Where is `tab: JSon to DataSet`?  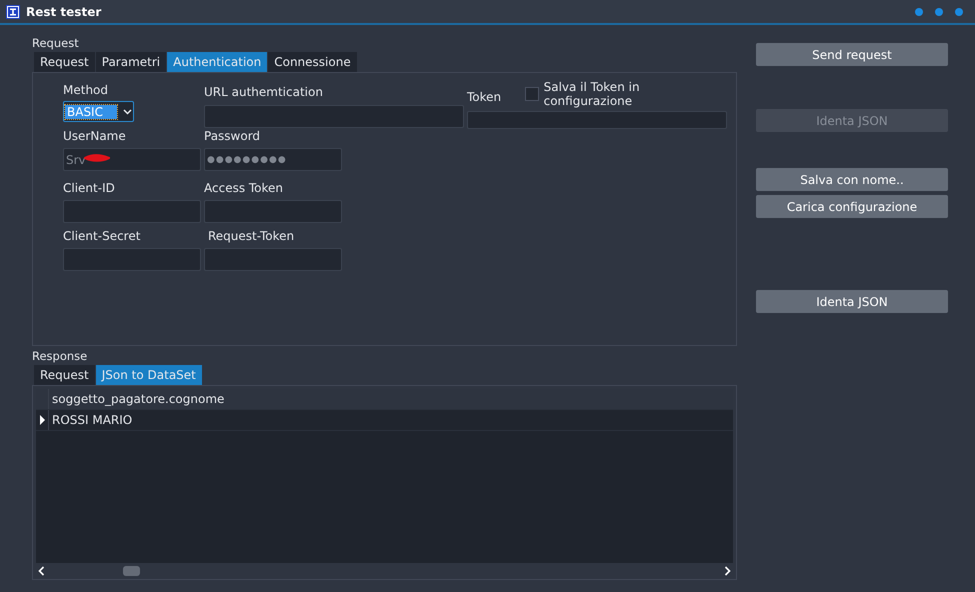 tab: JSon to DataSet is located at coordinates (149, 375).